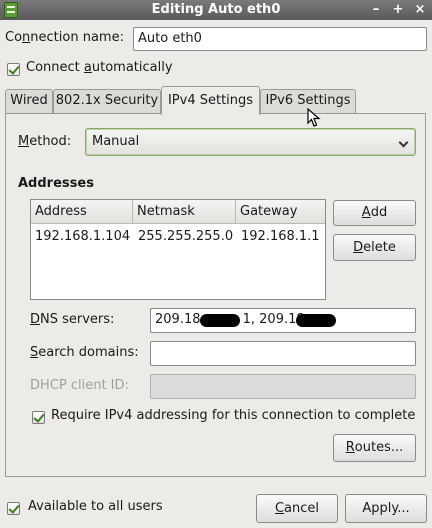  I want to click on chevron-down-icon, so click(403, 142).